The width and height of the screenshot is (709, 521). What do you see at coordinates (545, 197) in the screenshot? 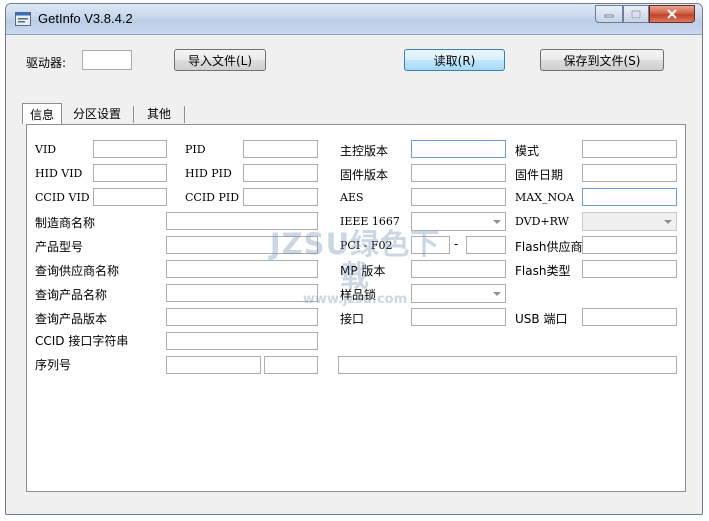
I see `max-noa-label: MAX_NOA` at bounding box center [545, 197].